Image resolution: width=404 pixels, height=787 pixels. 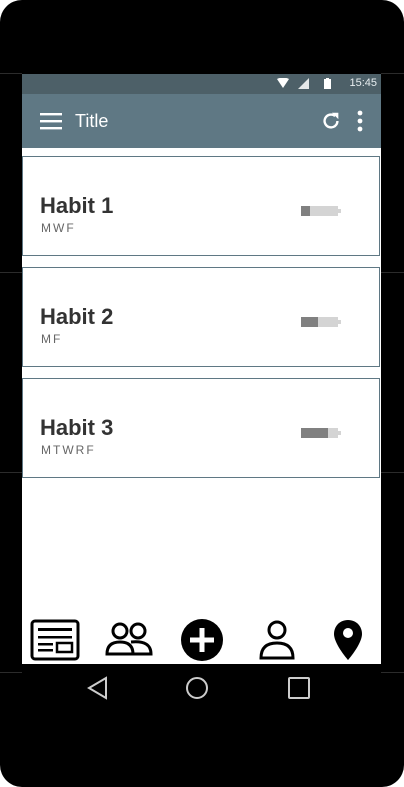 I want to click on habit-card: Habit 2 MF, so click(x=201, y=317).